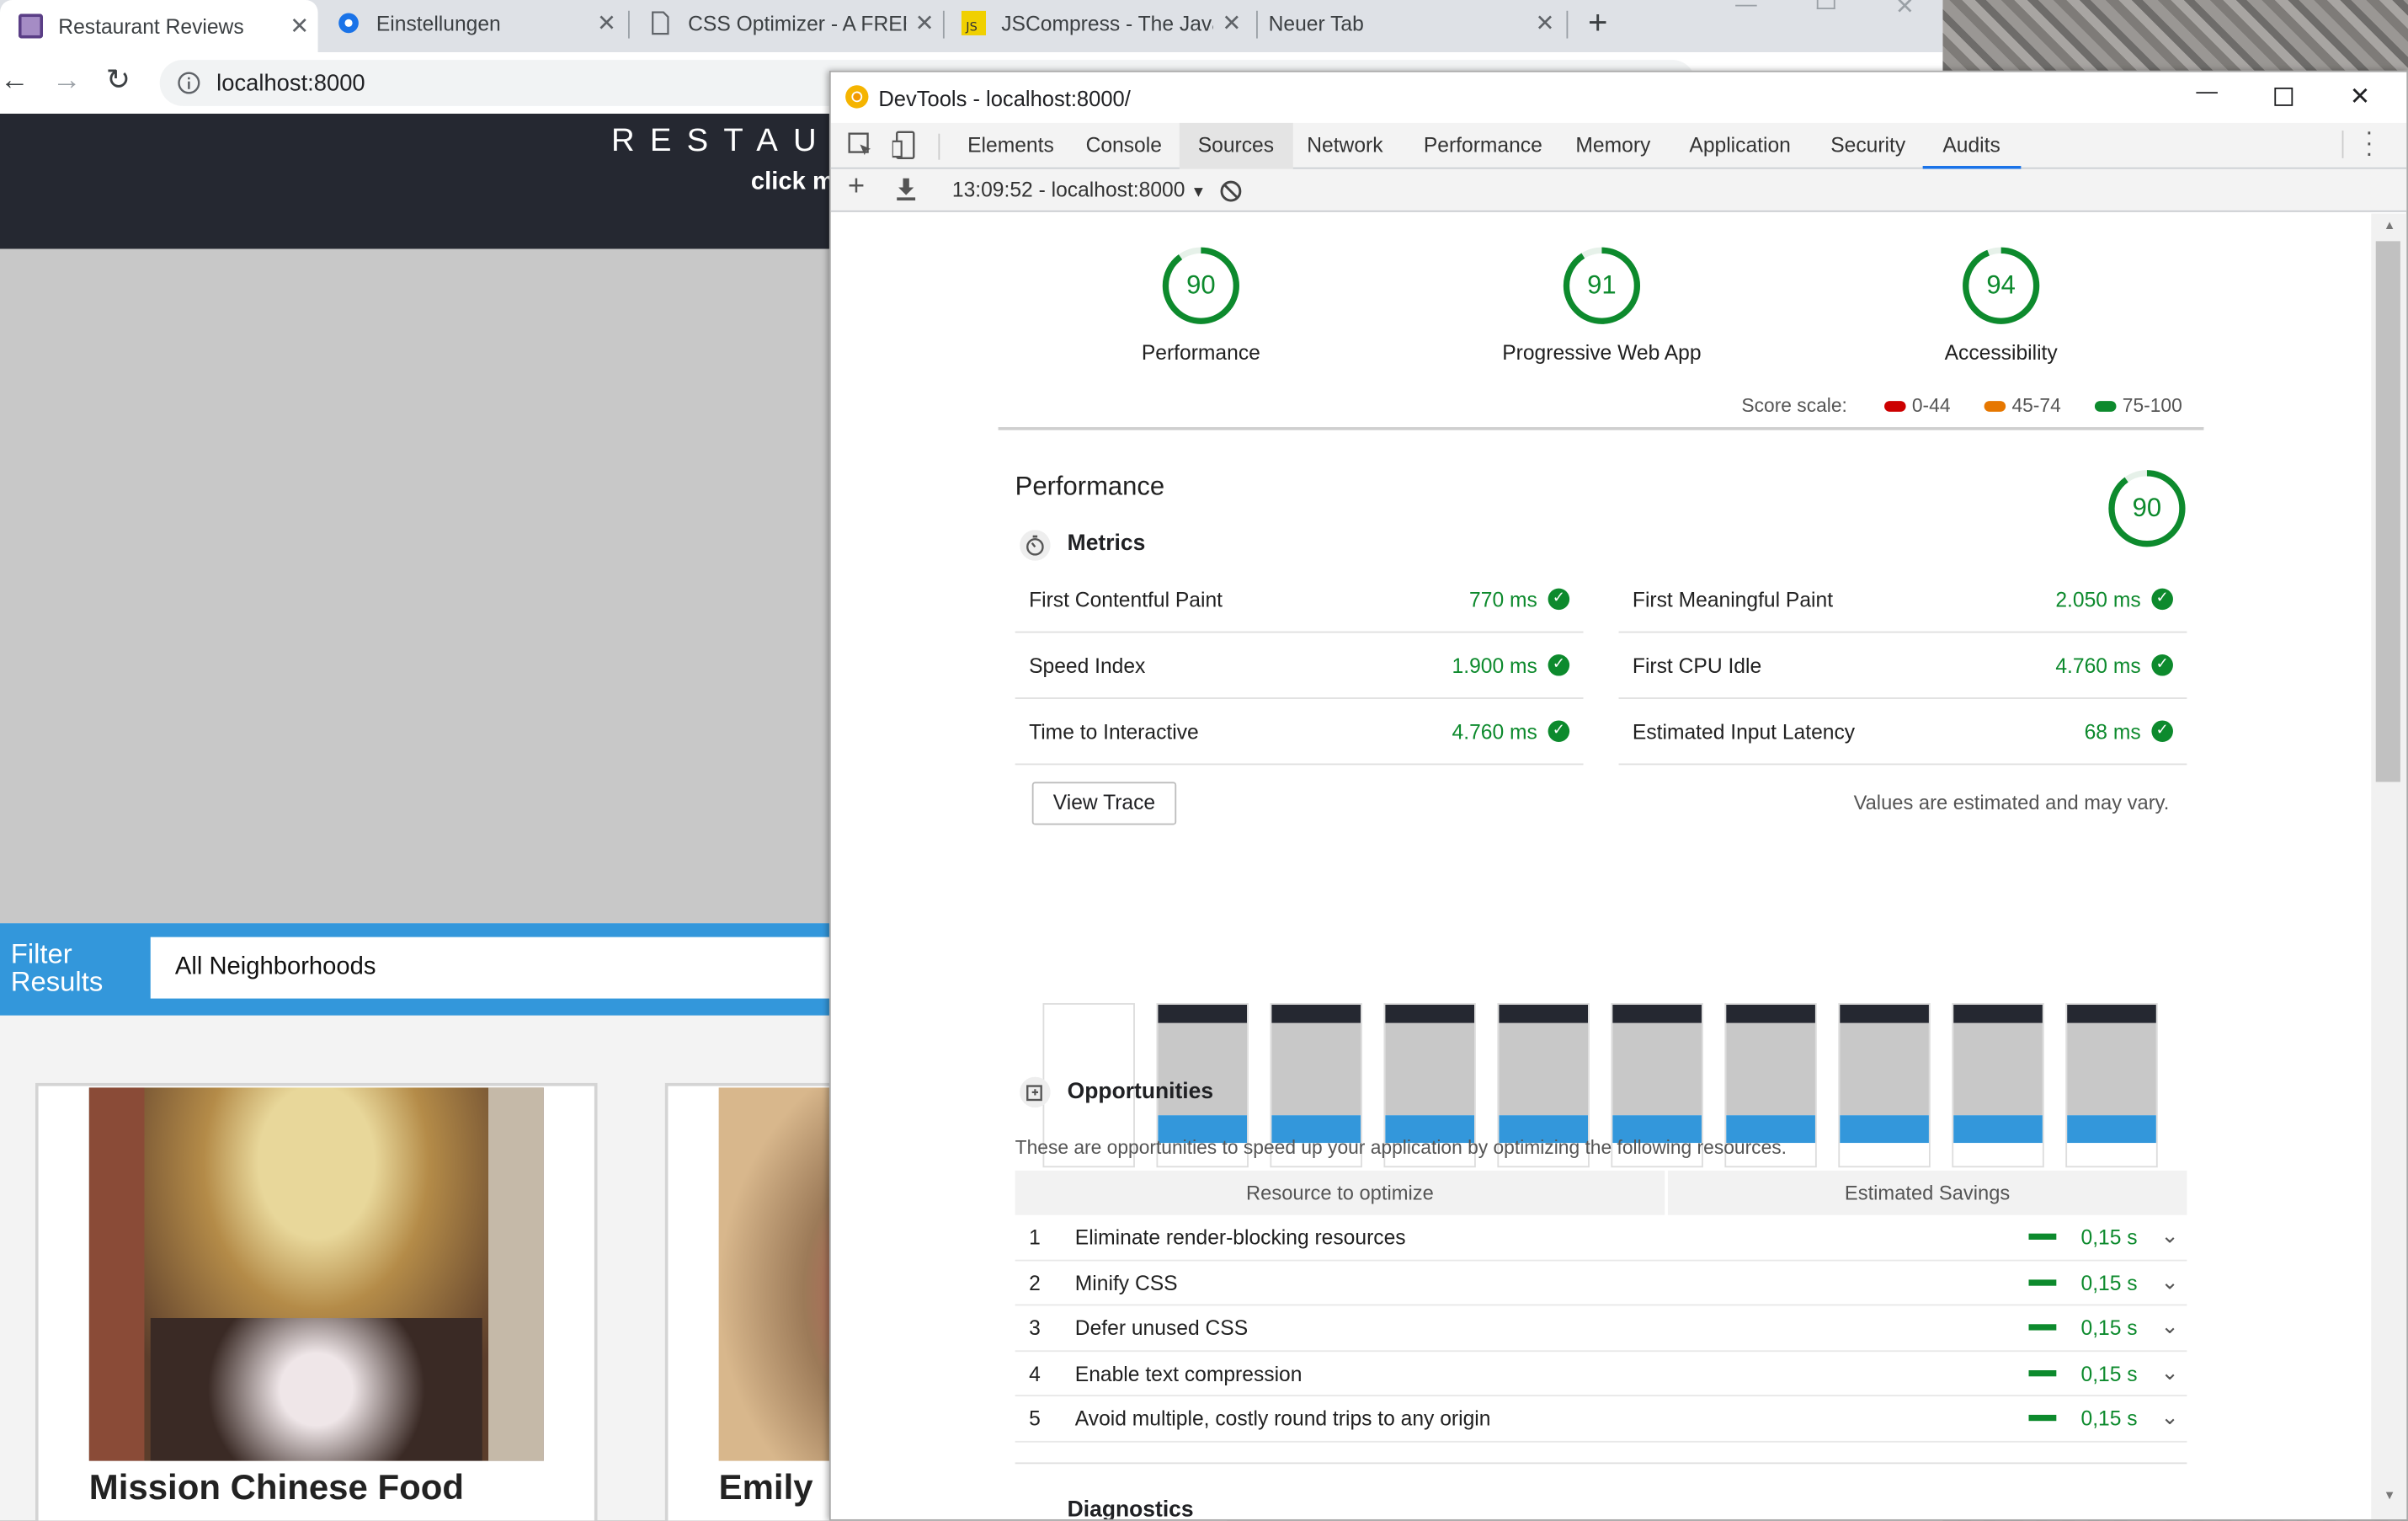 The height and width of the screenshot is (1521, 2408). I want to click on tab-label: Neuer Tab, so click(1316, 23).